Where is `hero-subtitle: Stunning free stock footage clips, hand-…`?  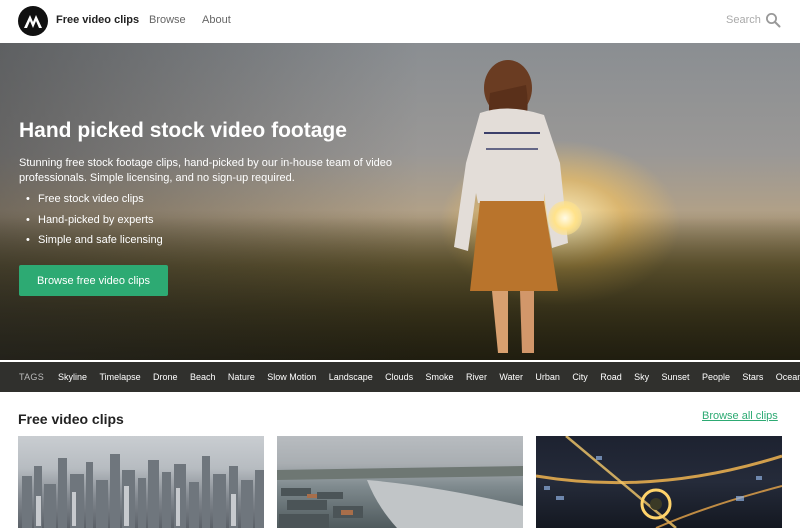 hero-subtitle: Stunning free stock footage clips, hand-… is located at coordinates (206, 170).